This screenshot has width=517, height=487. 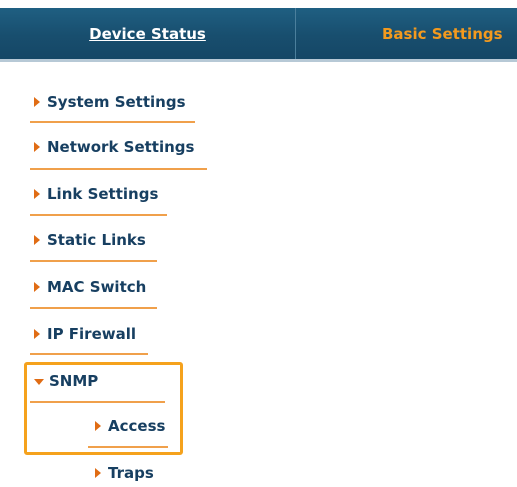 What do you see at coordinates (121, 147) in the screenshot?
I see `menu-item-label: Network Settings` at bounding box center [121, 147].